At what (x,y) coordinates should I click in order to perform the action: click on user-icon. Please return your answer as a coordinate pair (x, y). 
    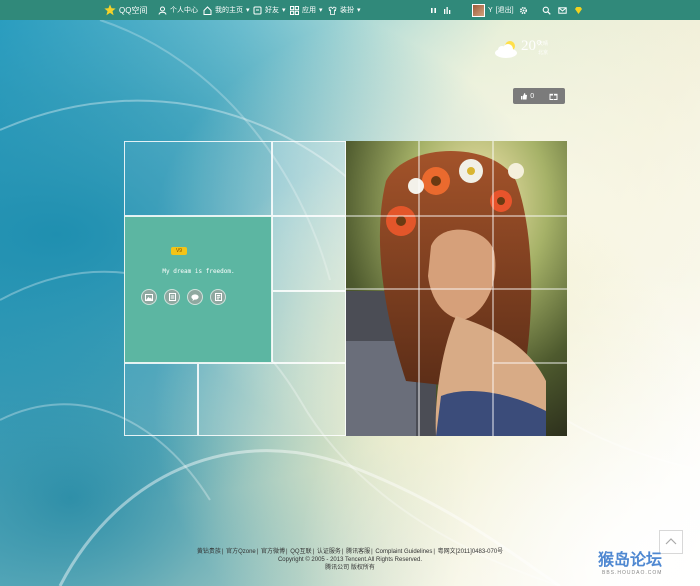
    Looking at the image, I should click on (162, 10).